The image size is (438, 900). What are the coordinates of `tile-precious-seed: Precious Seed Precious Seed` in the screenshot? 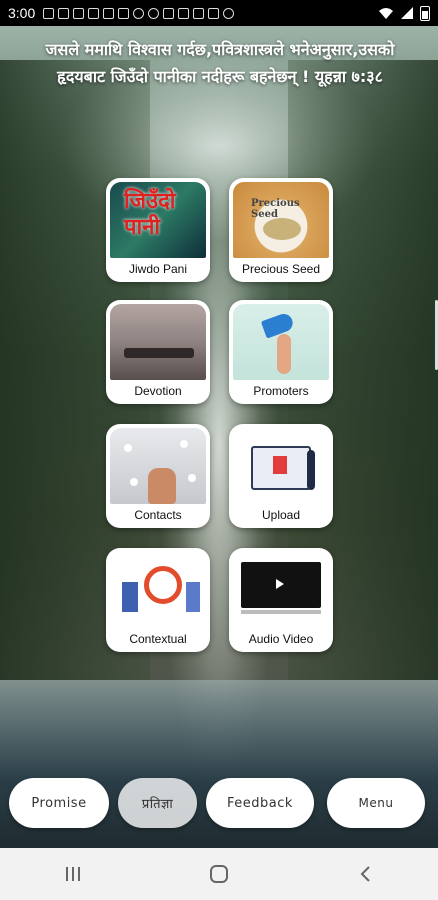 It's located at (281, 230).